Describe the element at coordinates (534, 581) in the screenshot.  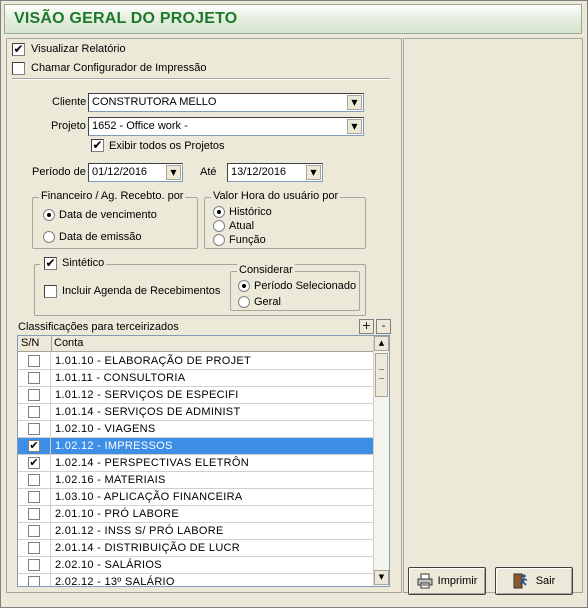
I see `sair-button: Sair` at that location.